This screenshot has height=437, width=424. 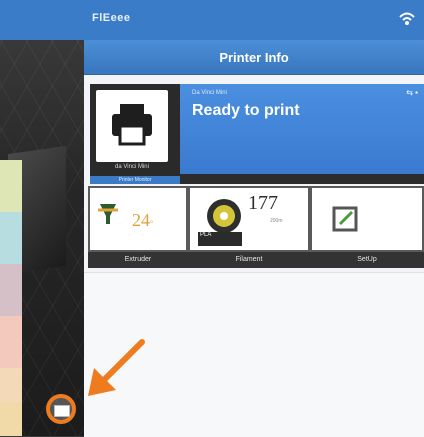 What do you see at coordinates (246, 110) in the screenshot?
I see `printer-status: Ready to print` at bounding box center [246, 110].